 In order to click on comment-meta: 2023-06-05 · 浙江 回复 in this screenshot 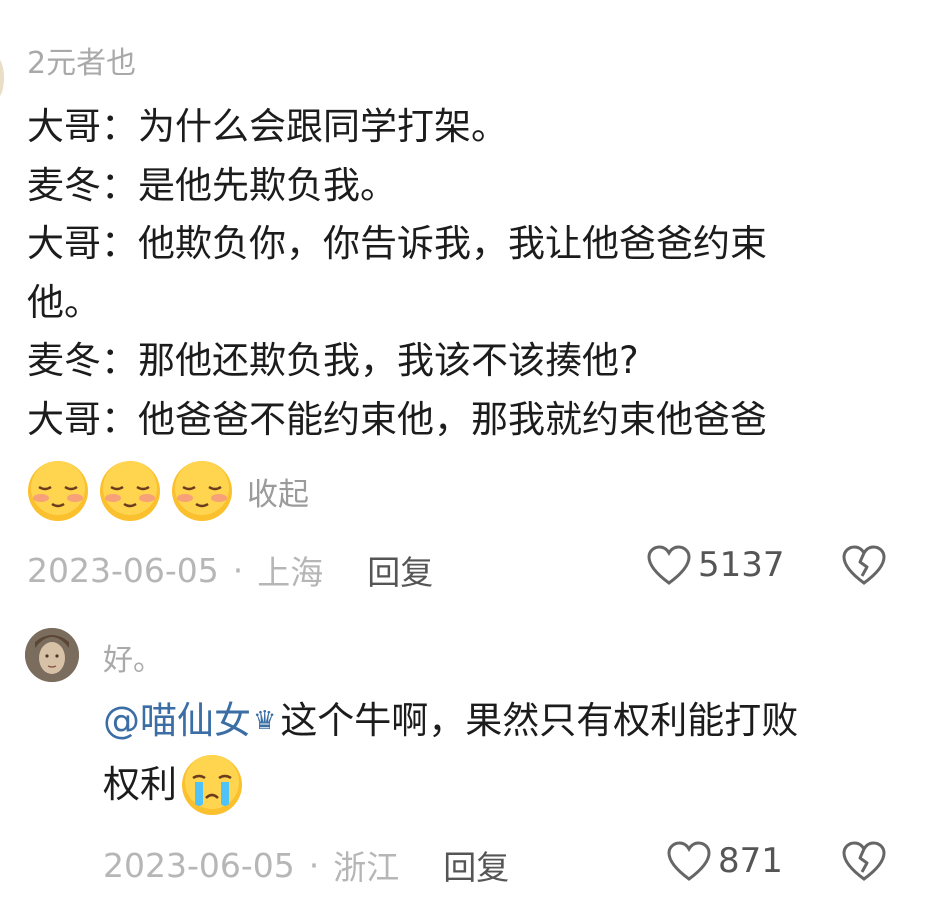, I will do `click(306, 865)`.